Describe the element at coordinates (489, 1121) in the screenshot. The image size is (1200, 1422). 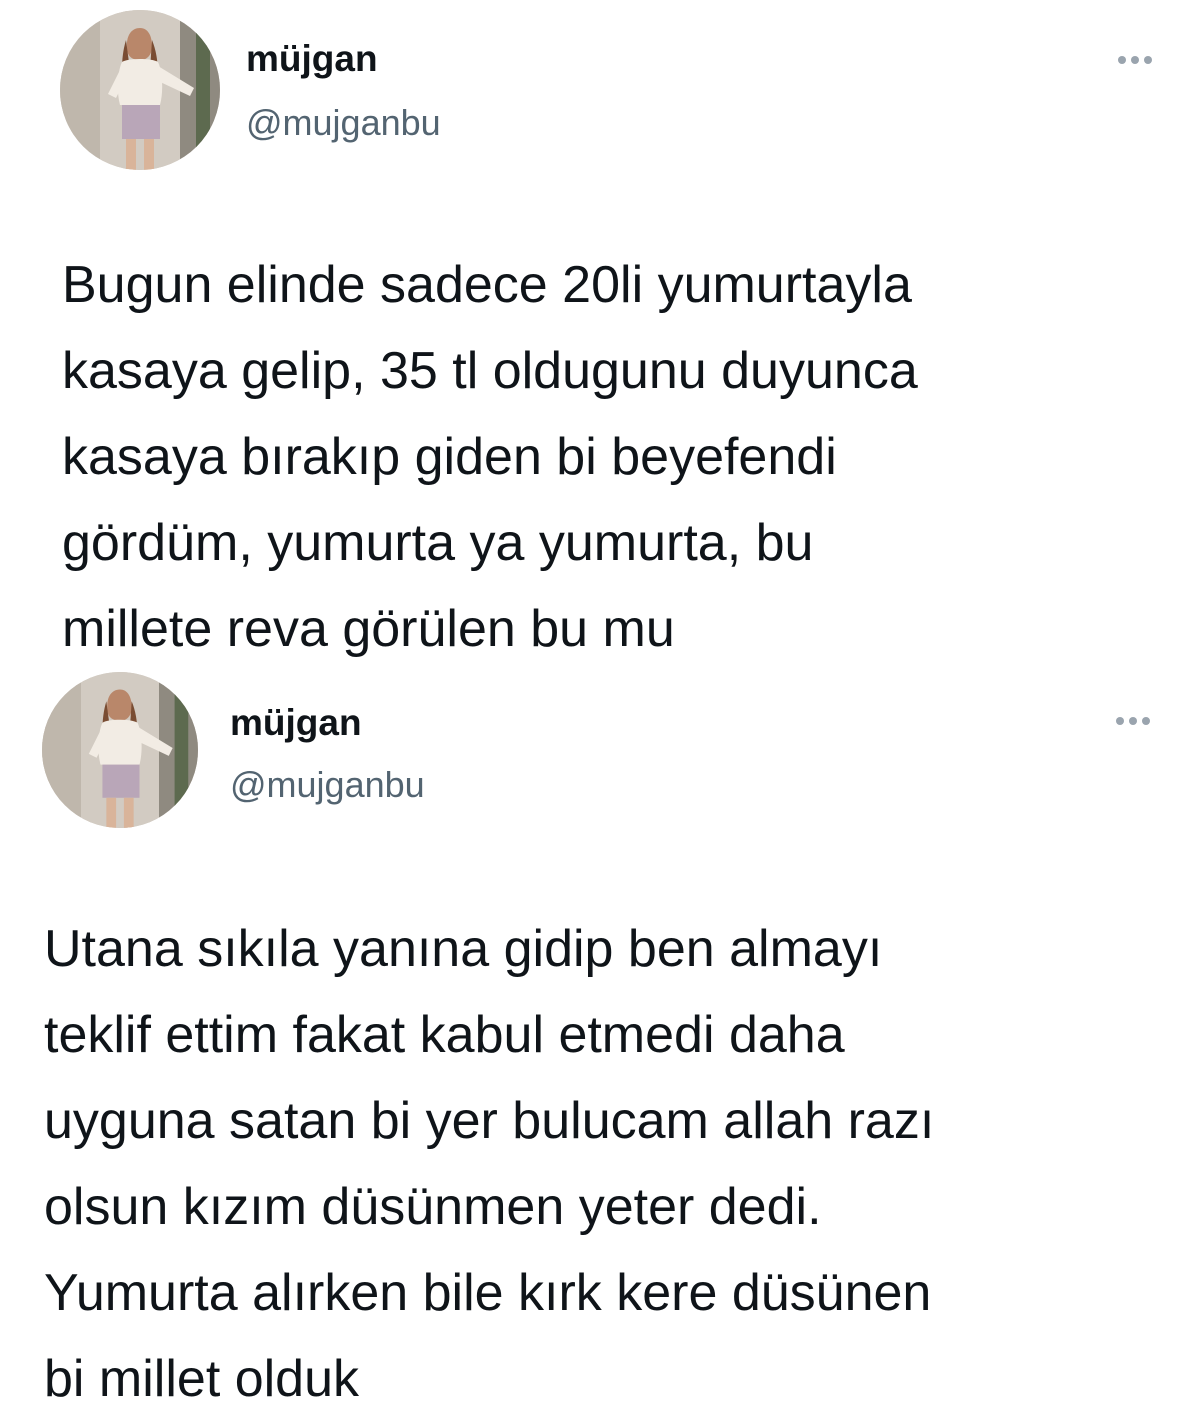
I see `tweet-text-line: uyguna satan bi yer bulucam allah razı` at that location.